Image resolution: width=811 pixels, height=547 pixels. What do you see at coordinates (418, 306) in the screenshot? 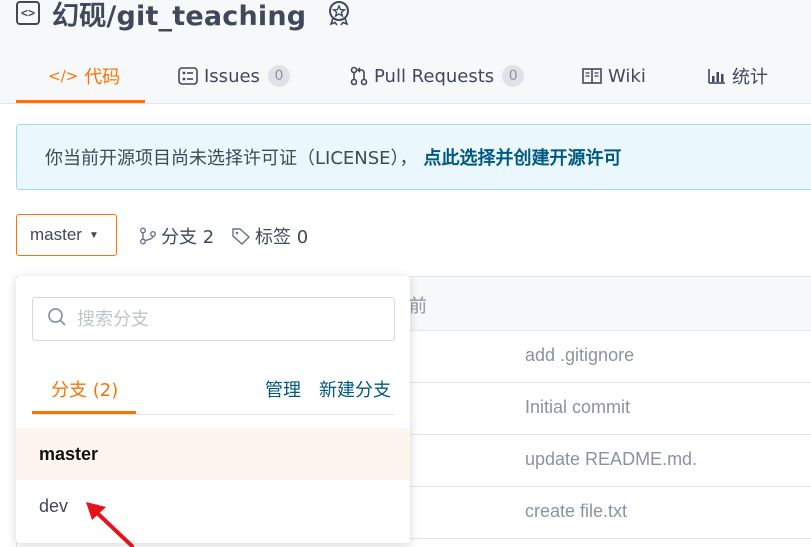
I see `latest-commit-header-fragment: 前` at bounding box center [418, 306].